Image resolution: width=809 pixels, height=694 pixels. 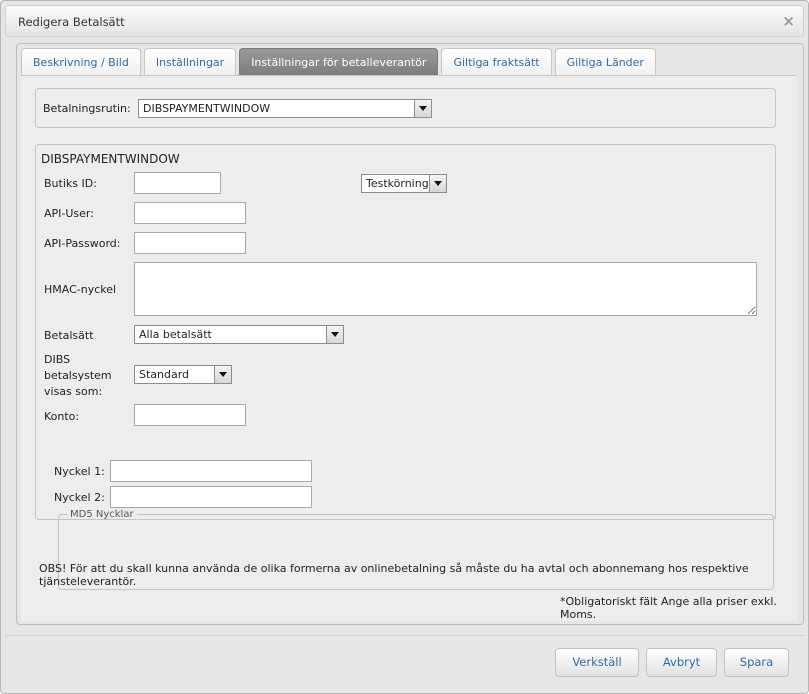 I want to click on routine-box: Betalningsrutin: DIBSPAYMENTWINDOW, so click(x=405, y=108).